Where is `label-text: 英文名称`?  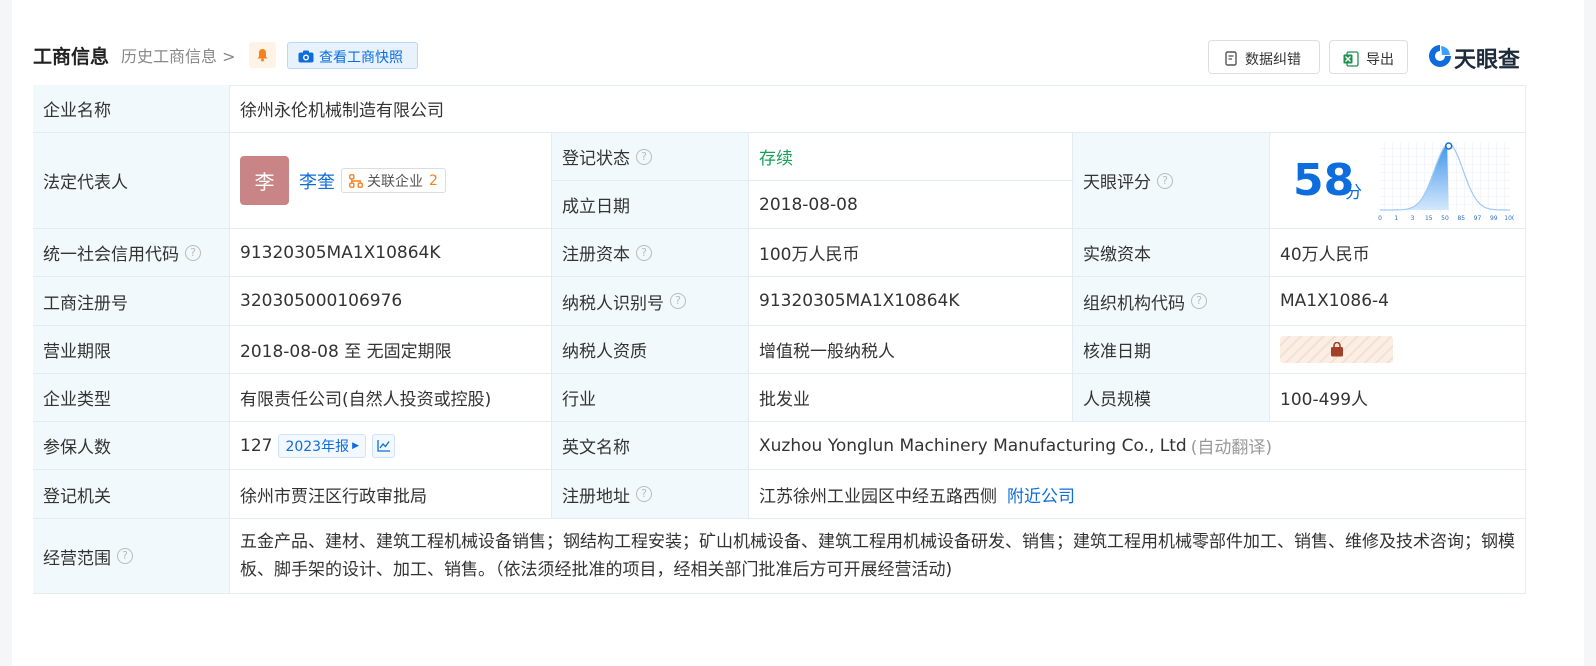
label-text: 英文名称 is located at coordinates (596, 448).